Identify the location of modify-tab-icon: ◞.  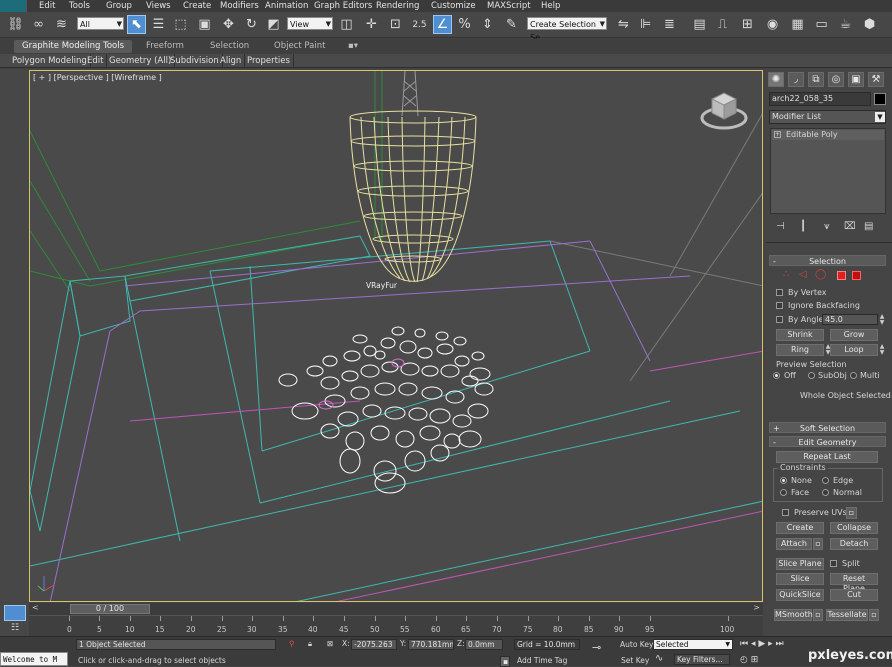
(796, 79).